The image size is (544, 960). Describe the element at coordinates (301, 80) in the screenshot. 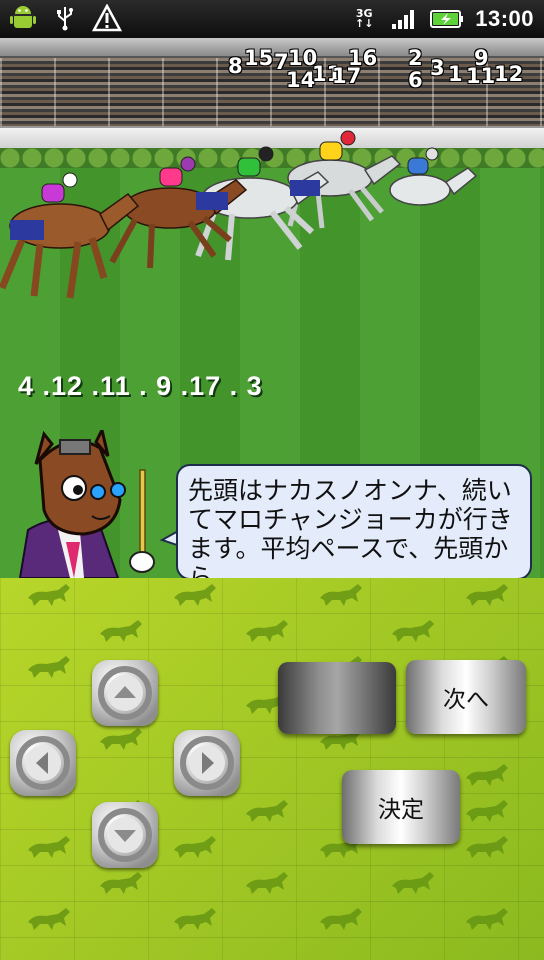

I see `standing-number: 14` at that location.